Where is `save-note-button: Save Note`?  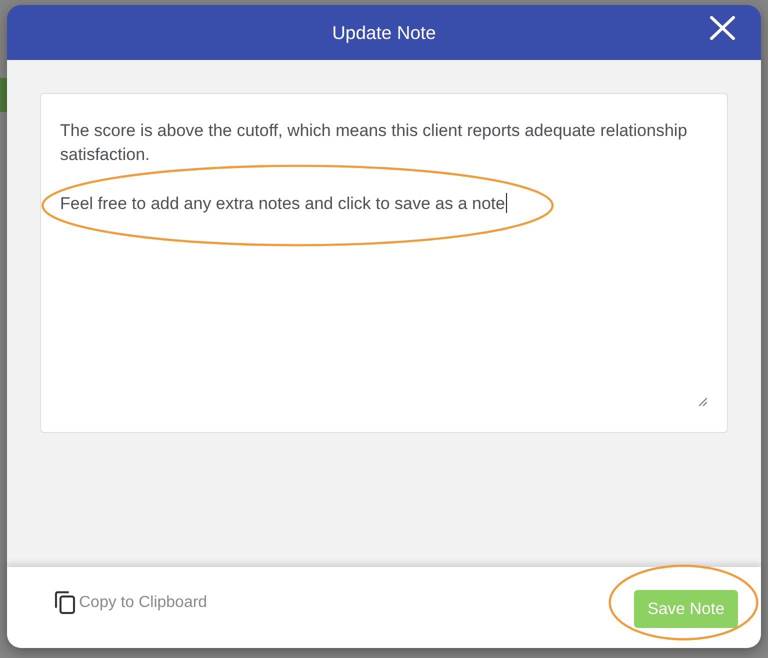 save-note-button: Save Note is located at coordinates (686, 609).